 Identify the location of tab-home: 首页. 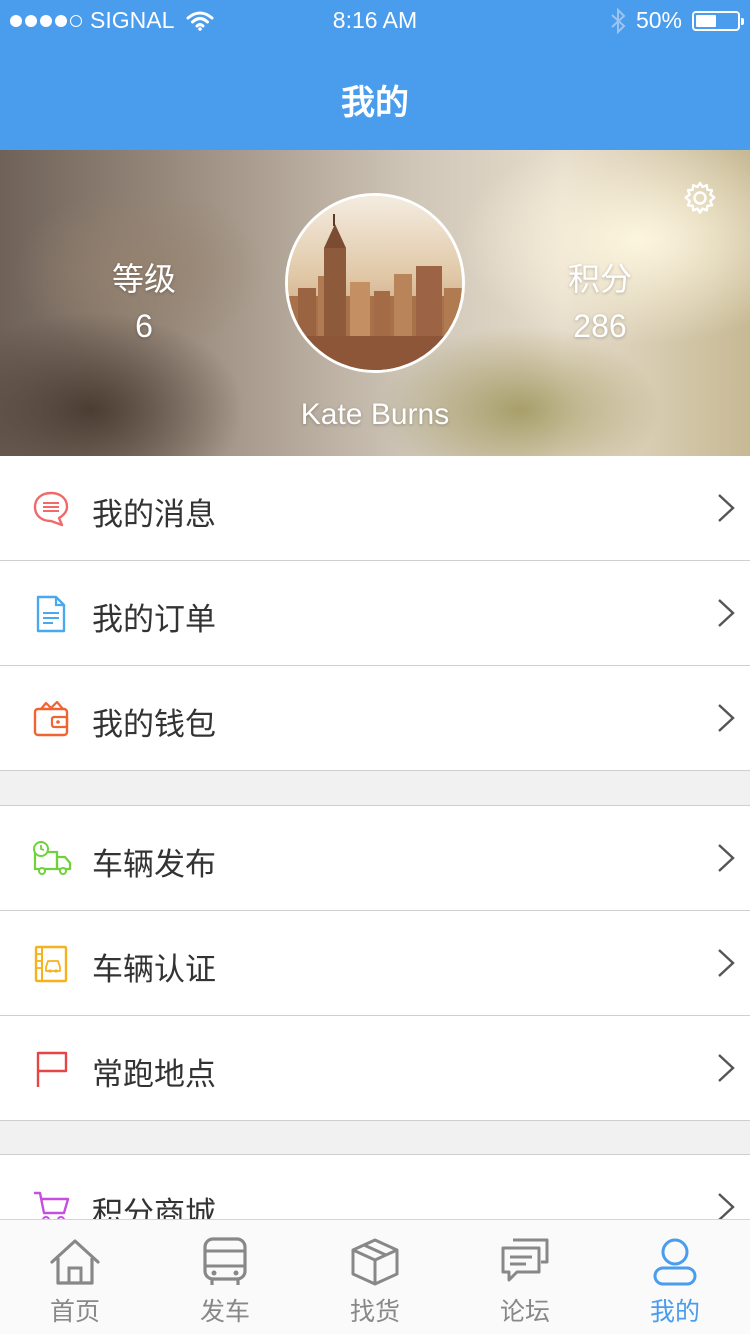
(75, 1277).